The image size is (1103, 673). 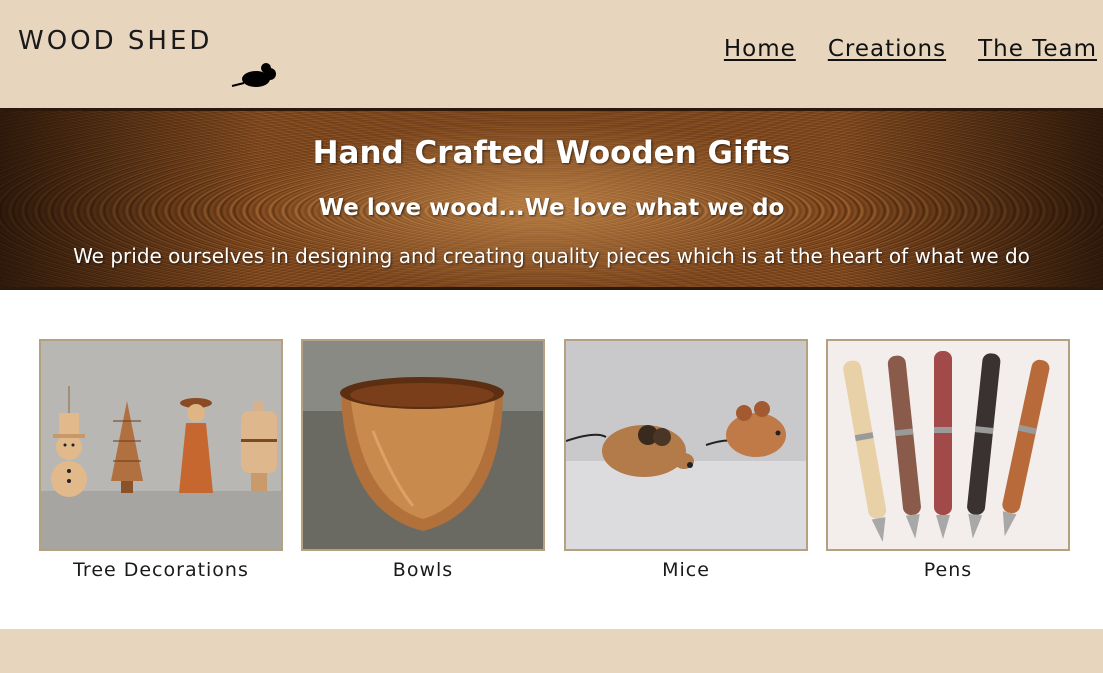 I want to click on mouse-icon, so click(x=253, y=75).